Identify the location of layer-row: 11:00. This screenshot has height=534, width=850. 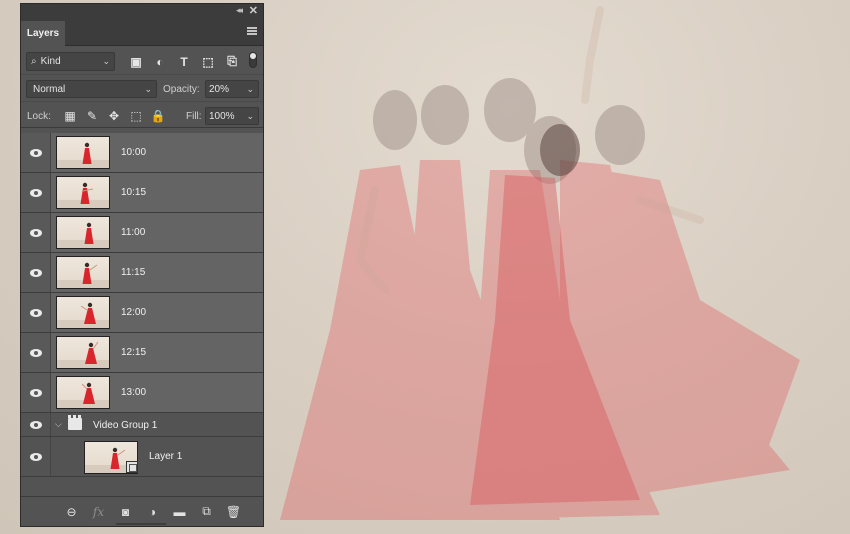
(142, 233).